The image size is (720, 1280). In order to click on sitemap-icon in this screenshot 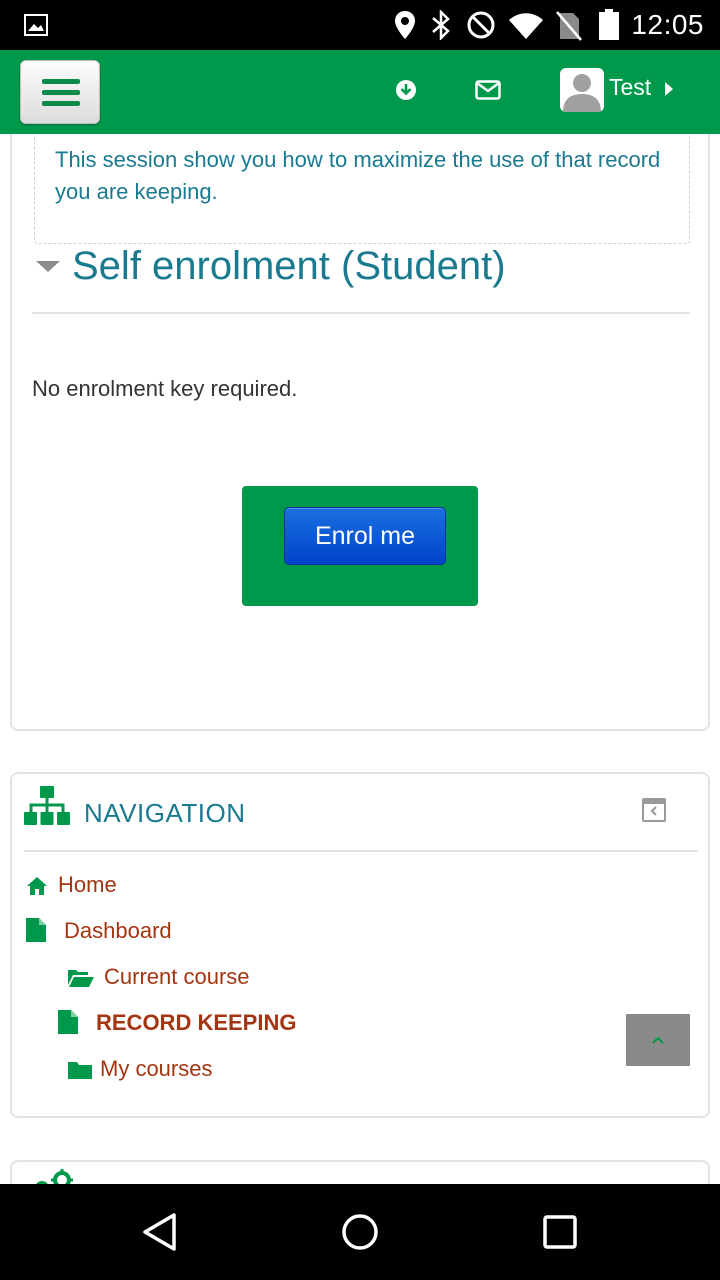, I will do `click(47, 805)`.